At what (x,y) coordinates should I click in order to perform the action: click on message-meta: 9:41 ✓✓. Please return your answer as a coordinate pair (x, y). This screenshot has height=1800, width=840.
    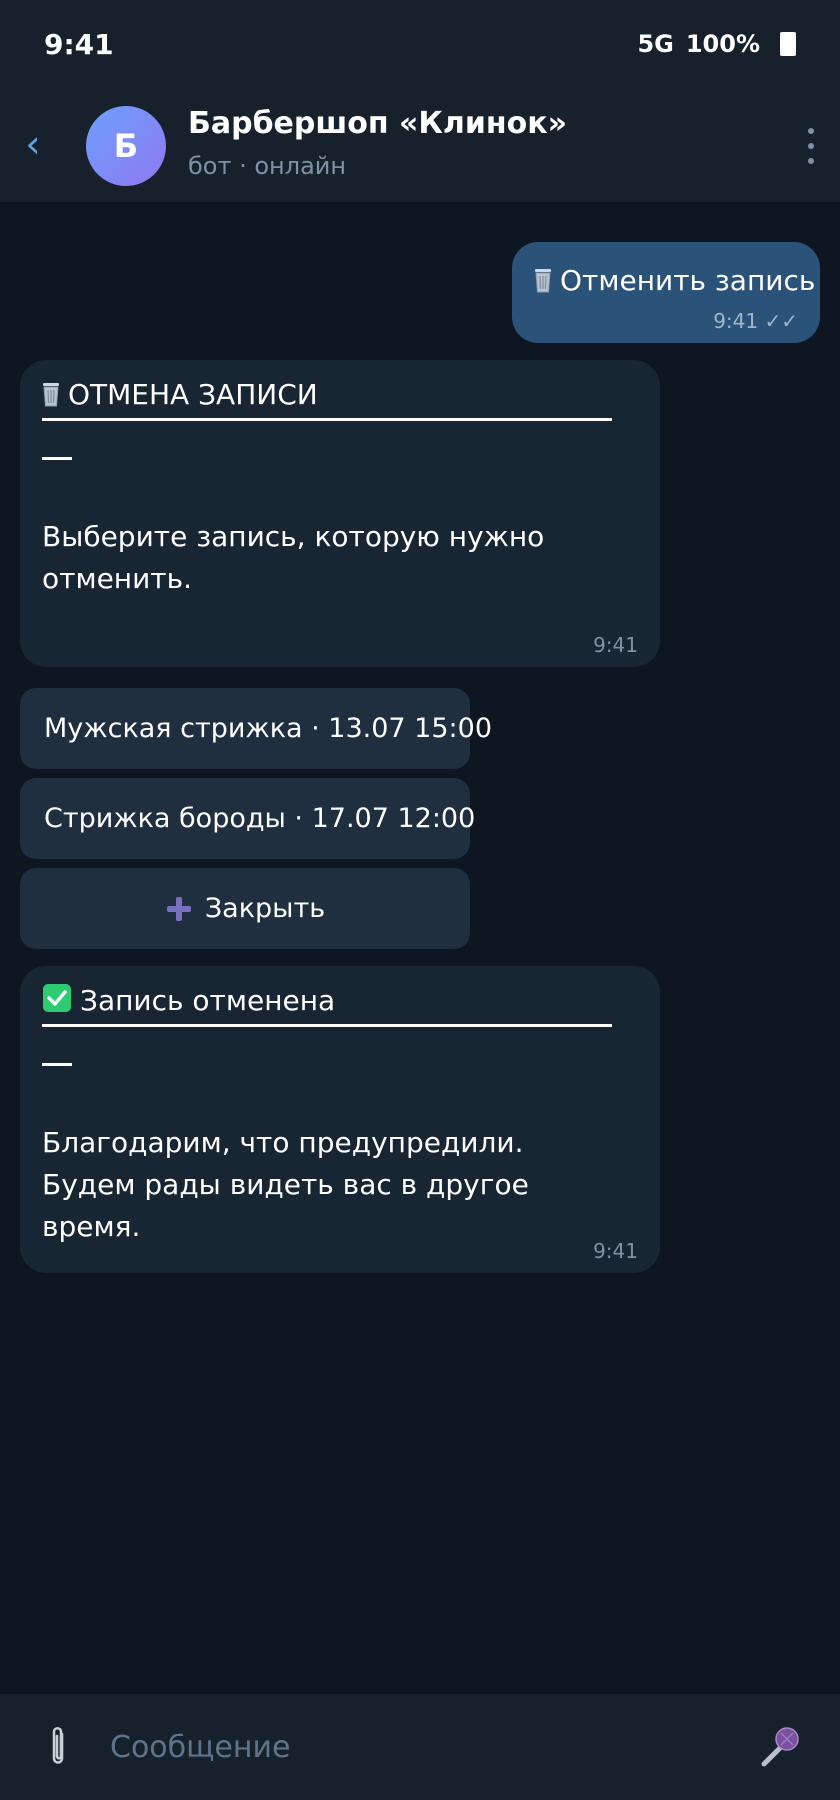
    Looking at the image, I should click on (755, 321).